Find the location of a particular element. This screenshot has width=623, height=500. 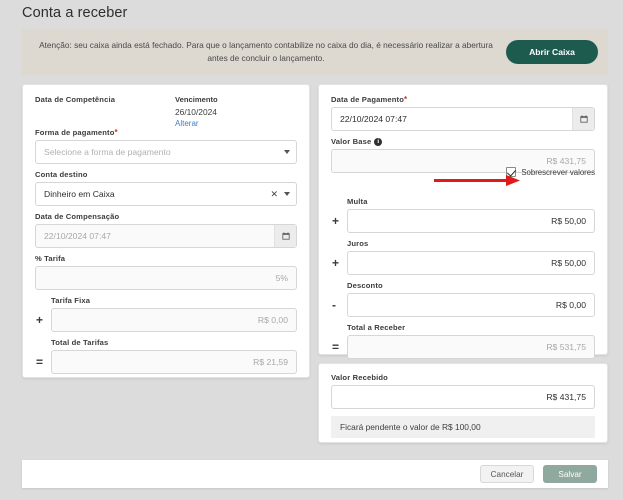

save-button: Salvar is located at coordinates (570, 474).